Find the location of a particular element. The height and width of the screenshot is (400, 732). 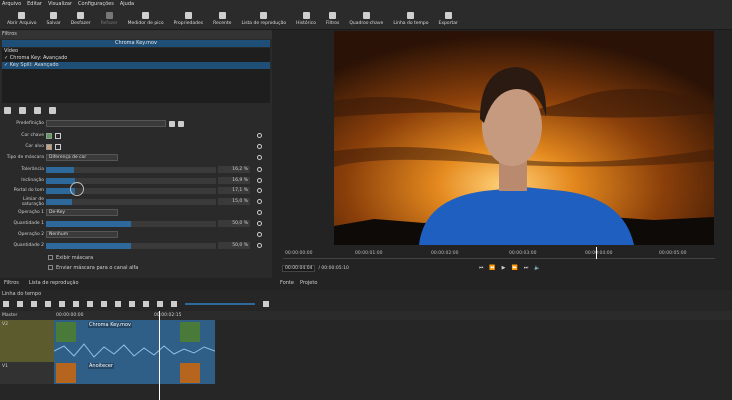

menu-configuracoes: Configurações is located at coordinates (96, 4).